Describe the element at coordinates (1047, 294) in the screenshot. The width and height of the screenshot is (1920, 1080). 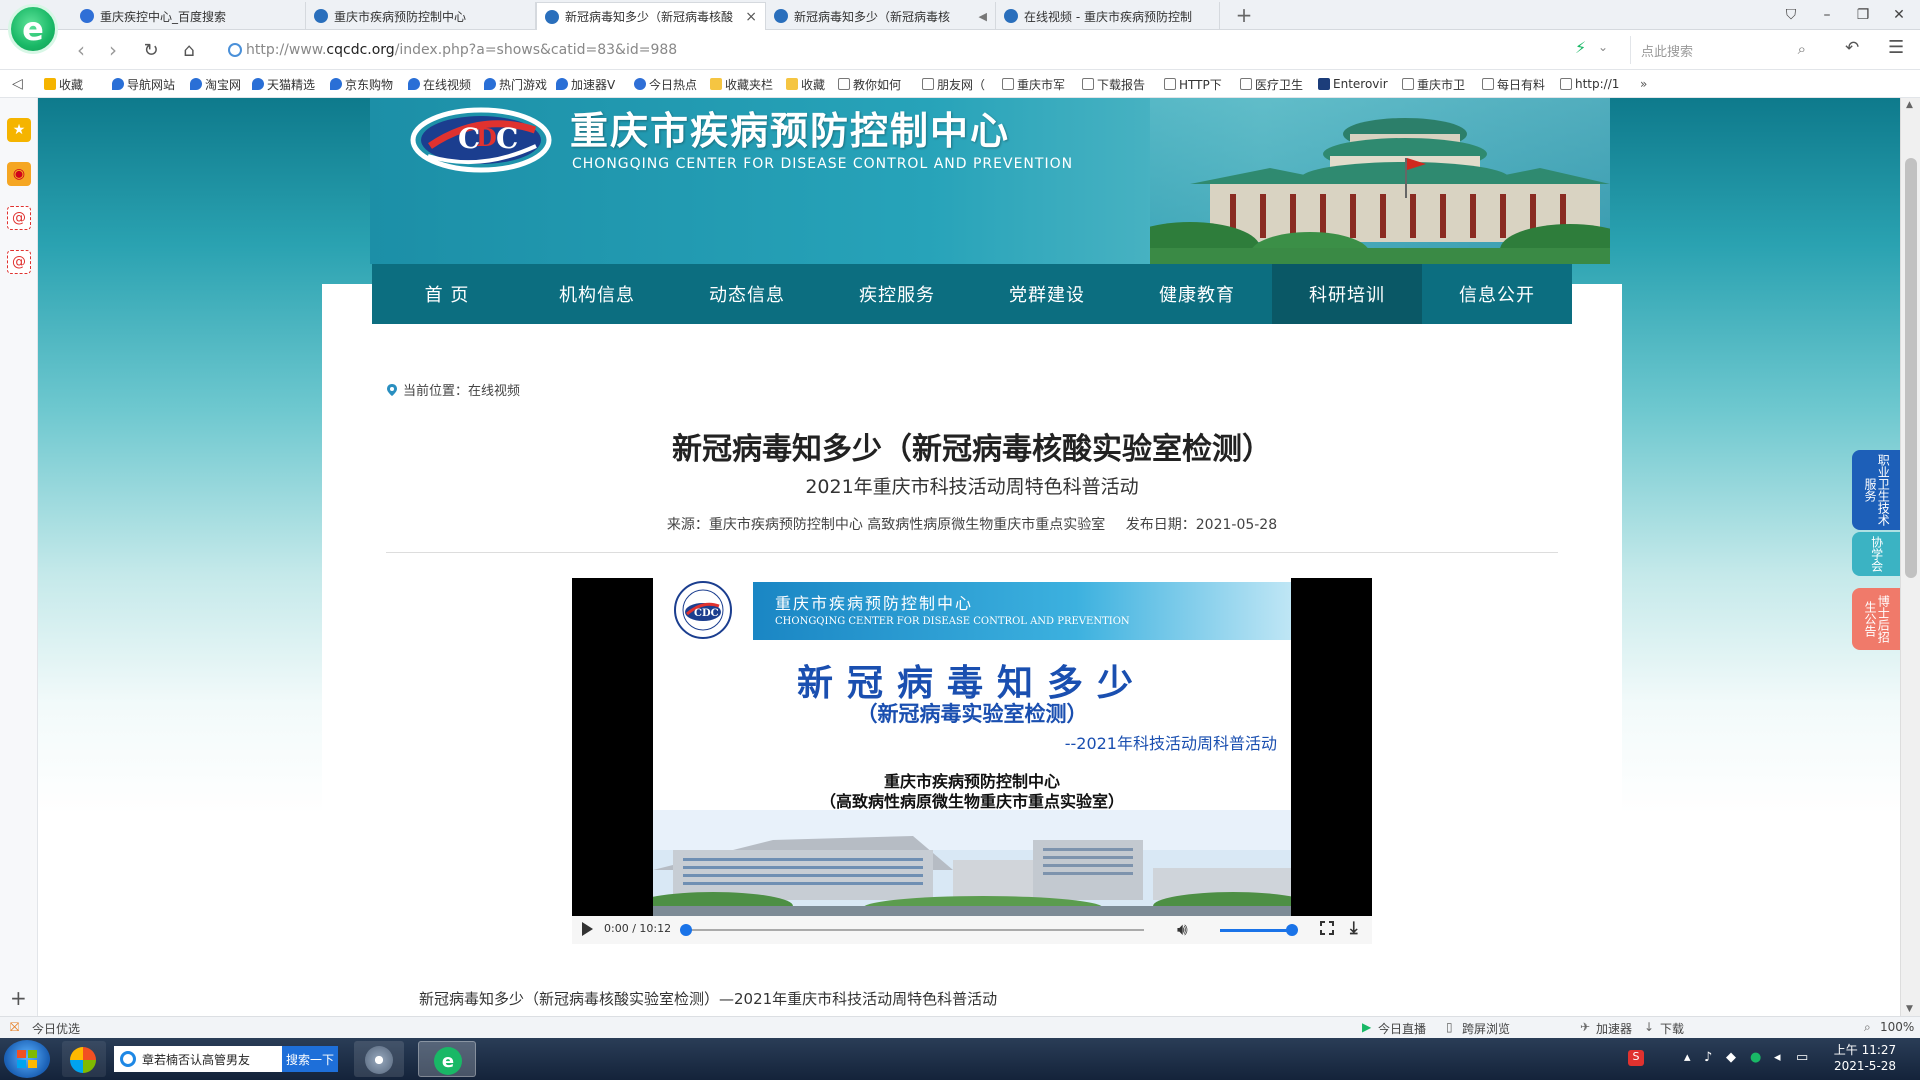
I see `nav-item-5: 党群建设` at that location.